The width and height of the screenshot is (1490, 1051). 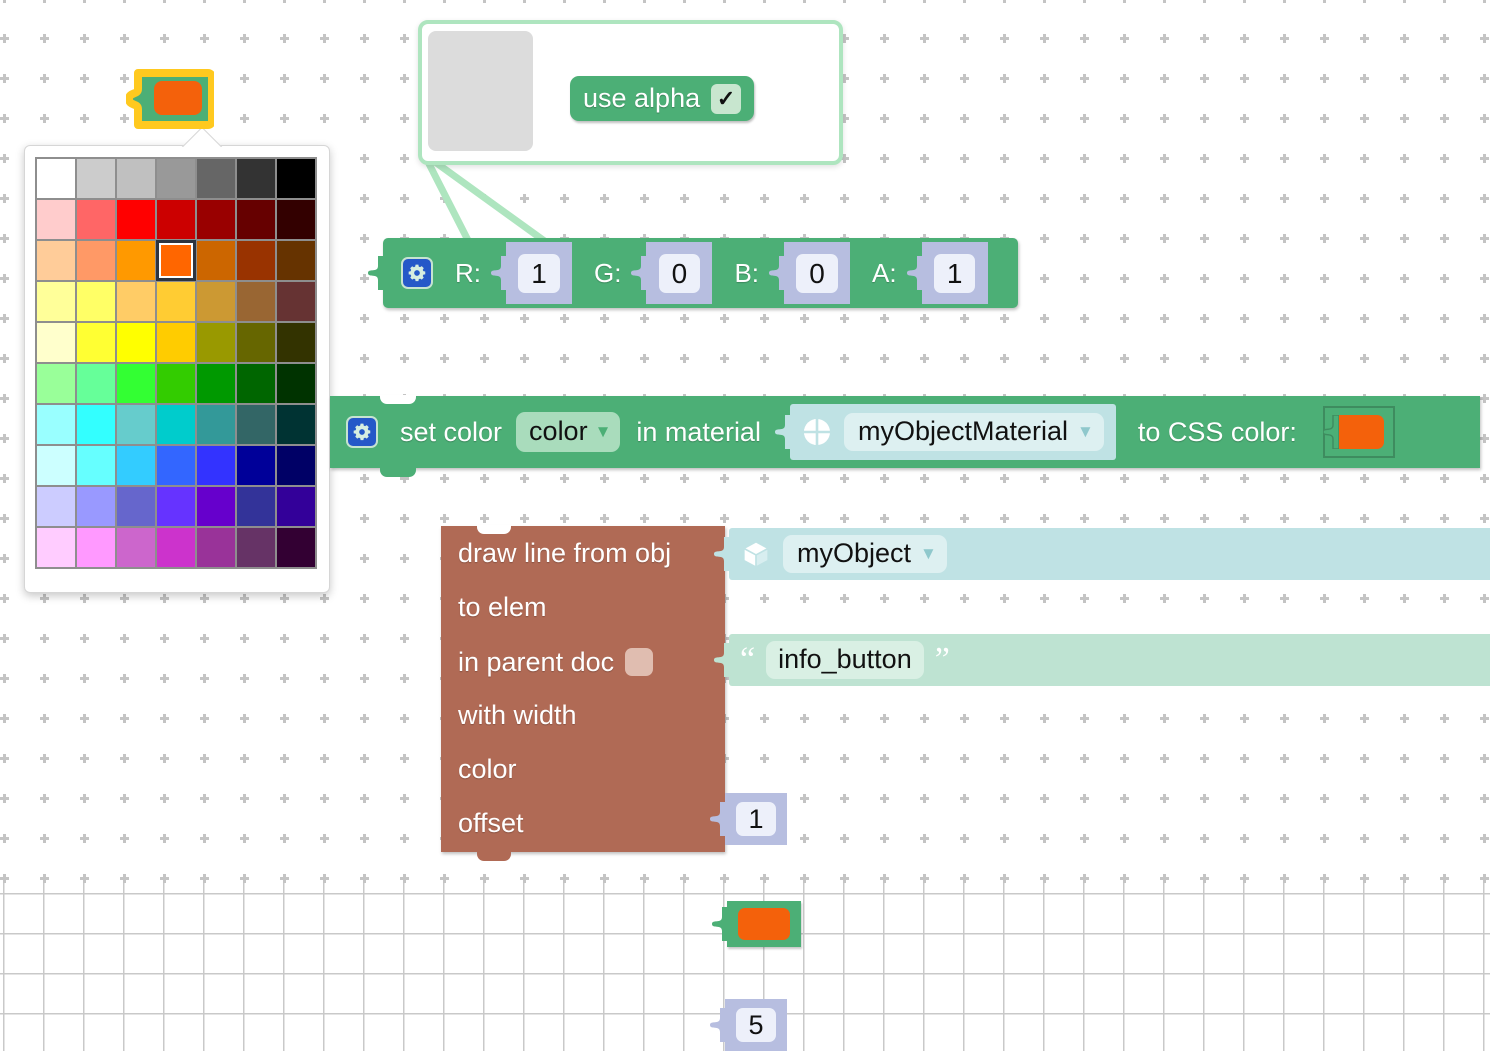 What do you see at coordinates (568, 432) in the screenshot?
I see `property-dropdown: color ▼` at bounding box center [568, 432].